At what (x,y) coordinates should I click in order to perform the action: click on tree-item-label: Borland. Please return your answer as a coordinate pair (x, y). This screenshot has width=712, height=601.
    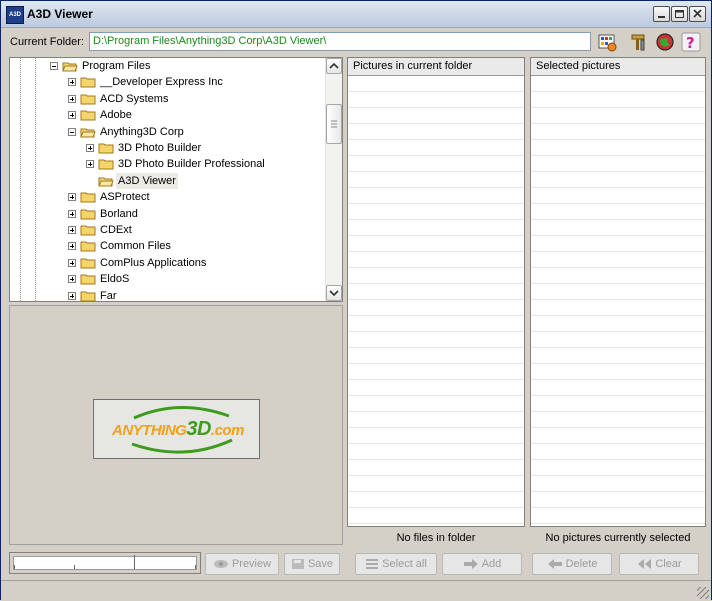
    Looking at the image, I should click on (119, 213).